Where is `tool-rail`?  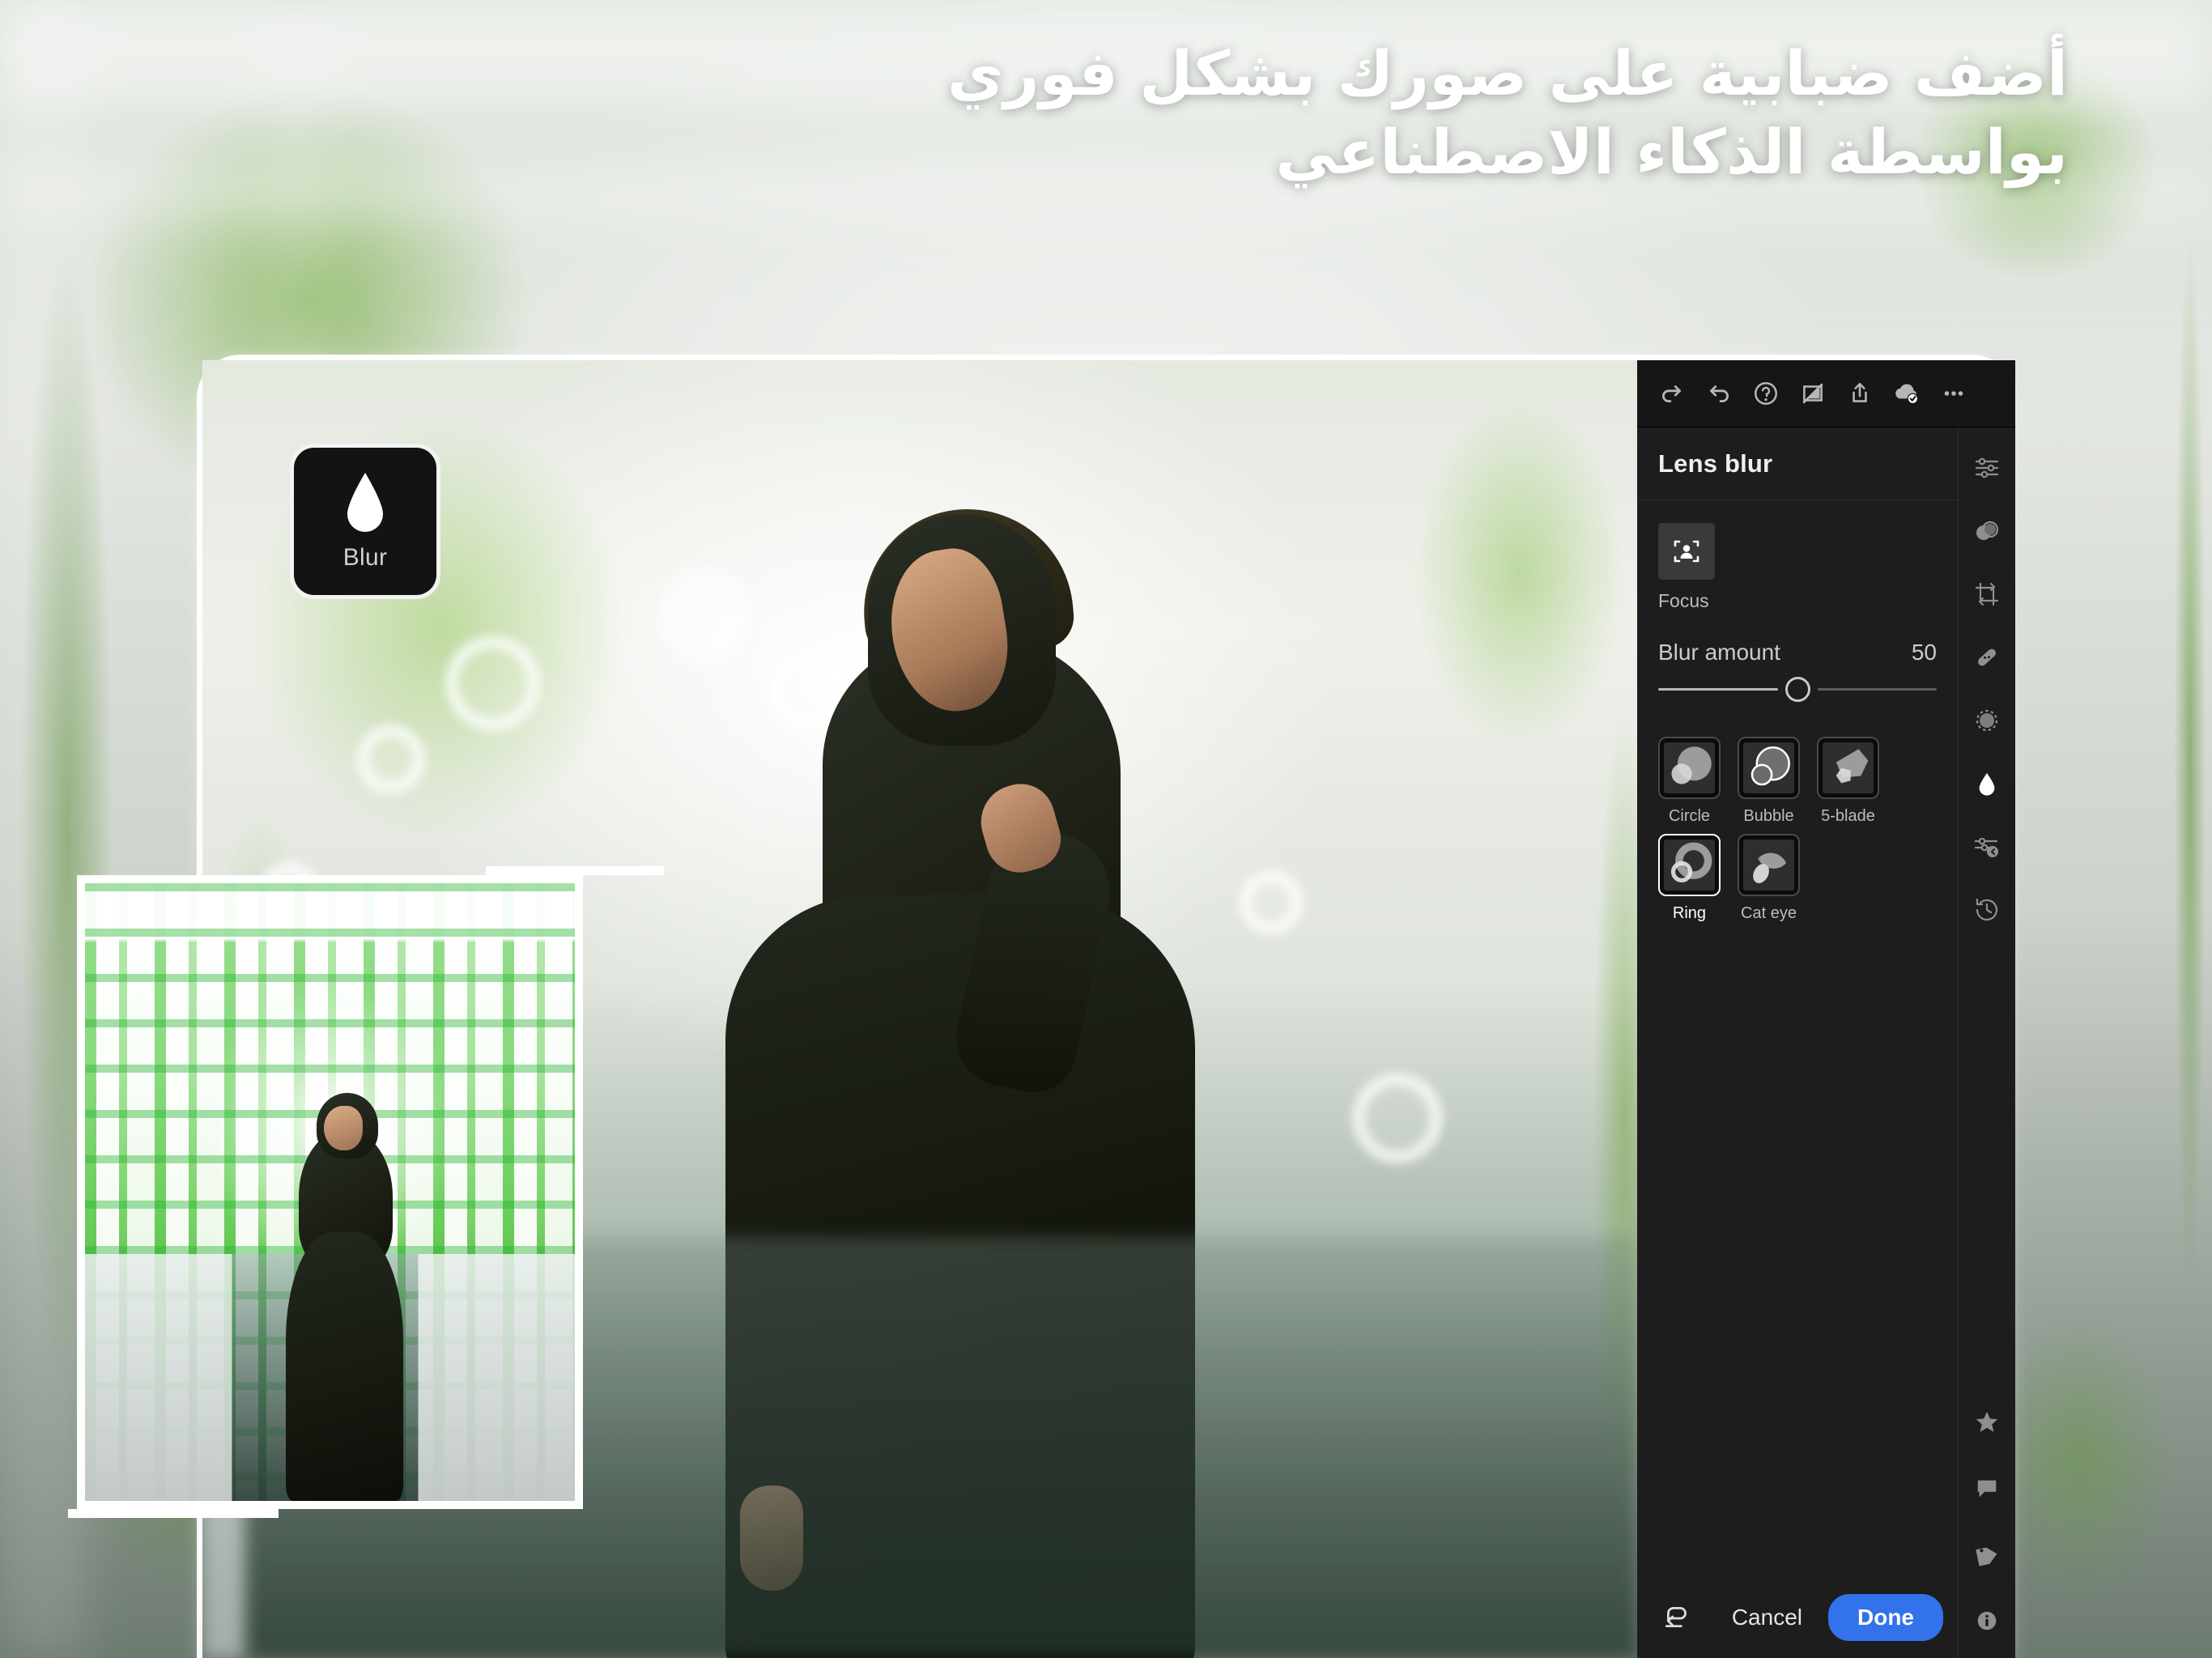
tool-rail is located at coordinates (1987, 1042).